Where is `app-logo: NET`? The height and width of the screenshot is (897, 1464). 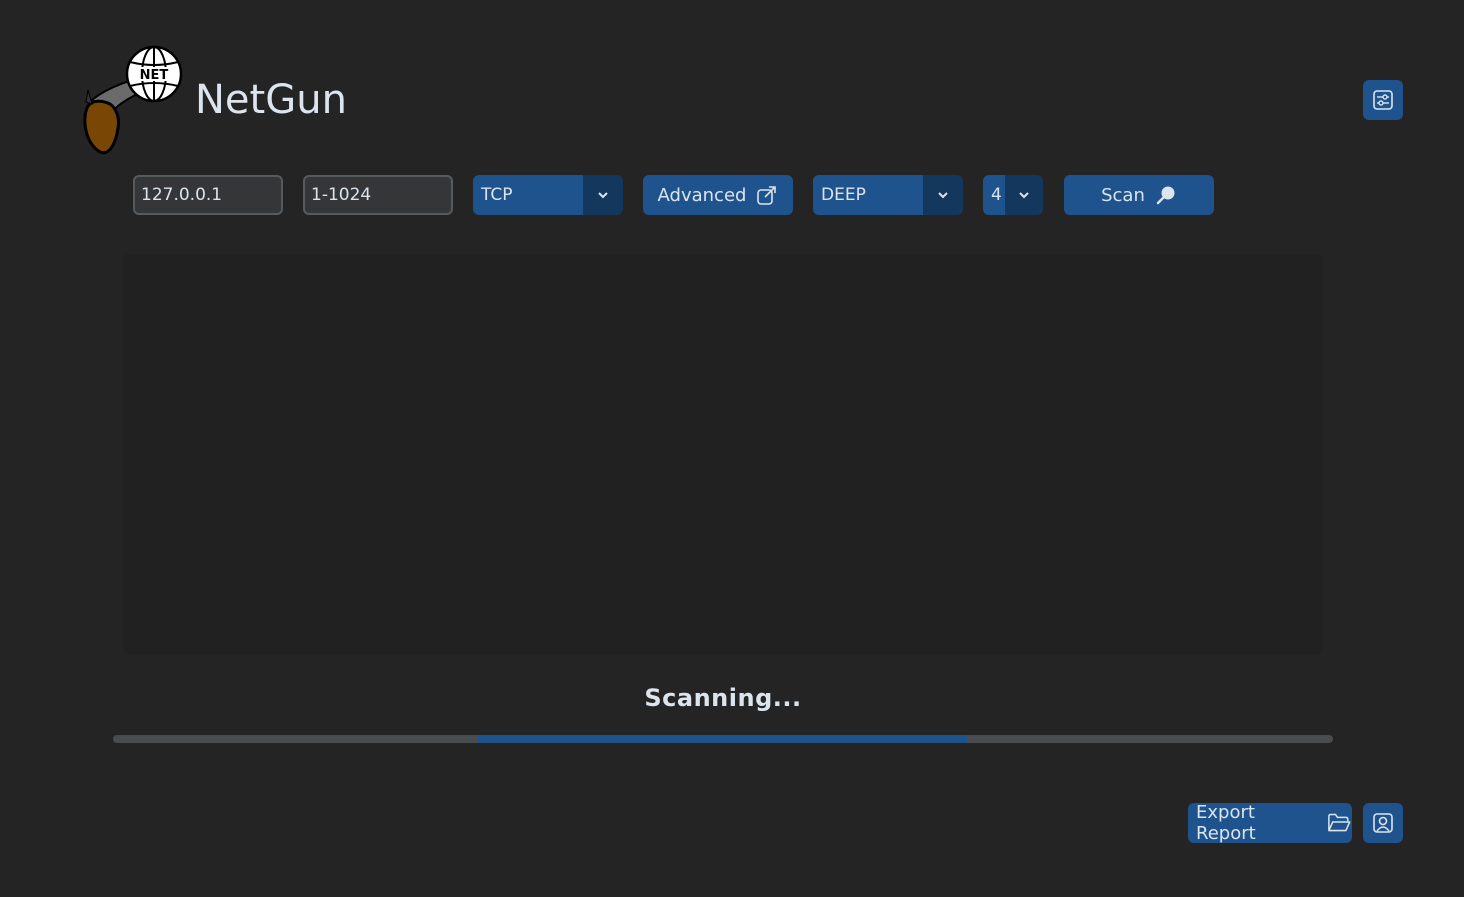 app-logo: NET is located at coordinates (134, 100).